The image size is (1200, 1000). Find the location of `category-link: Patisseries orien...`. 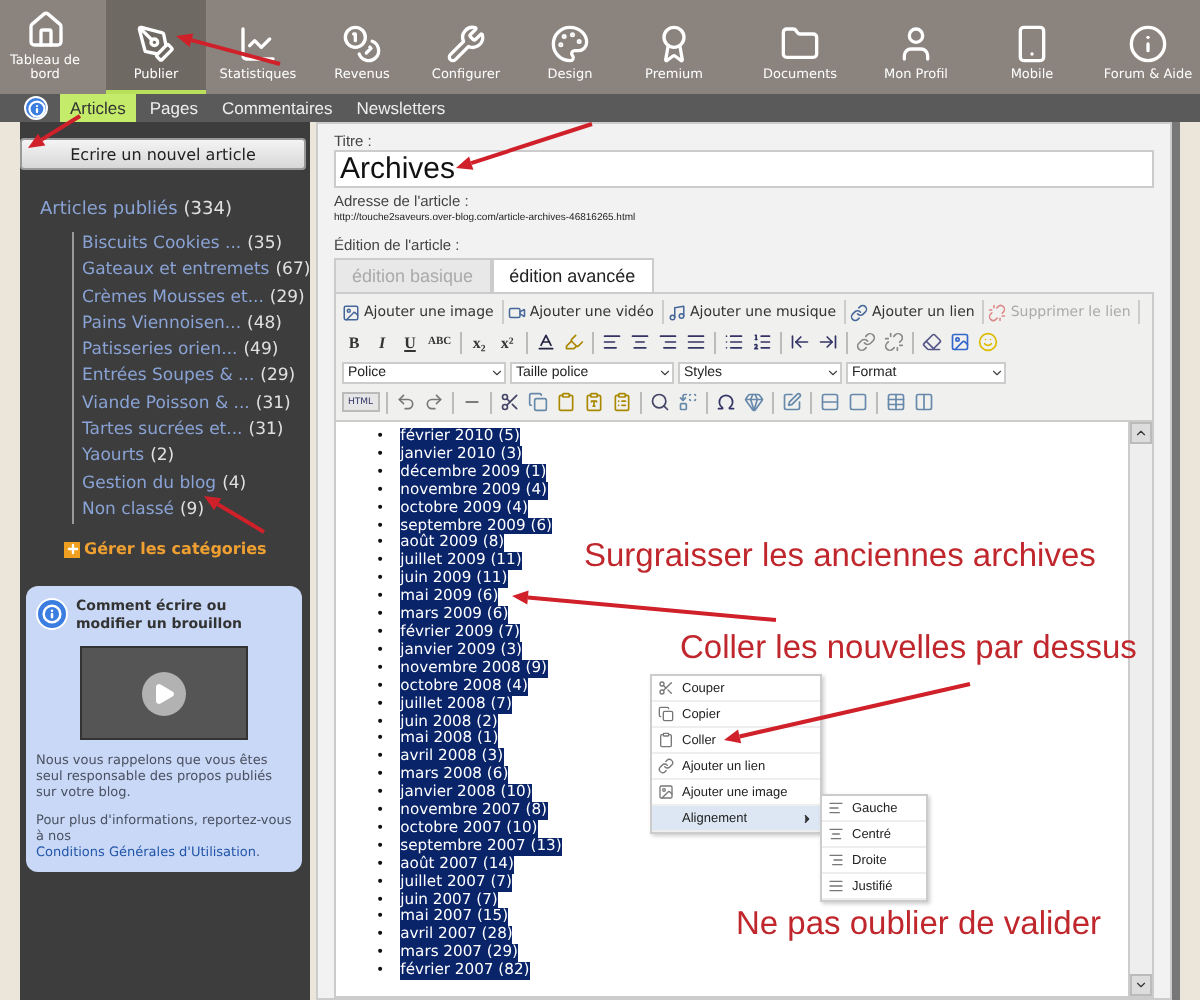

category-link: Patisseries orien... is located at coordinates (160, 351).